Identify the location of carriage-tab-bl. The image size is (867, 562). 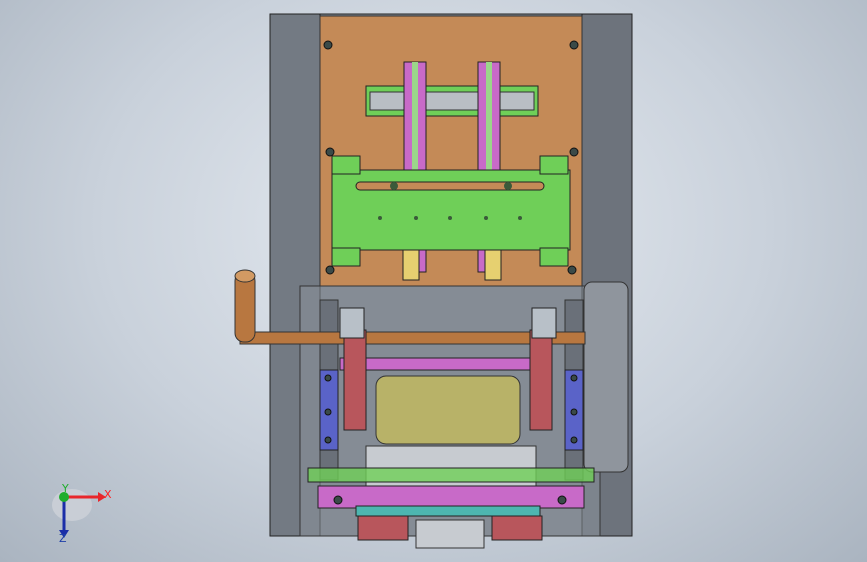
(346, 257).